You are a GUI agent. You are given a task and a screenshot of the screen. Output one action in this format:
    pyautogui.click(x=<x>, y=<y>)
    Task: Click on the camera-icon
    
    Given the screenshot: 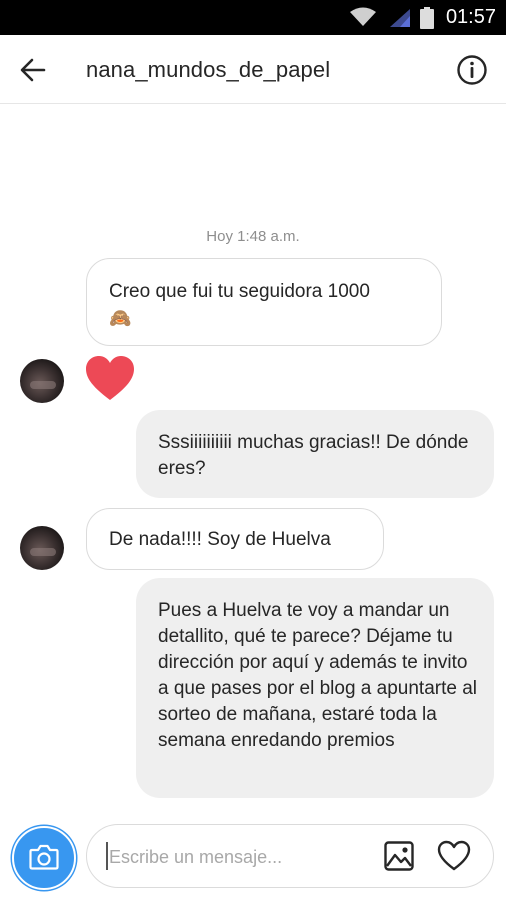 What is the action you would take?
    pyautogui.click(x=44, y=857)
    